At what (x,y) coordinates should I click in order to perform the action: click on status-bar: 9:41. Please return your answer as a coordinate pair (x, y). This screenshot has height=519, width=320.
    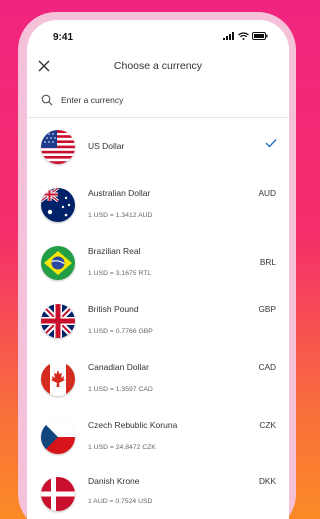
    Looking at the image, I should click on (158, 36).